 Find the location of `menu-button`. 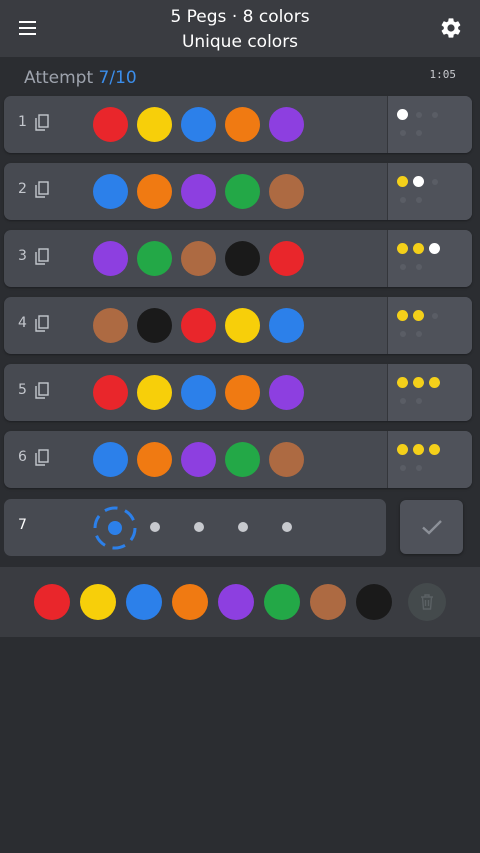

menu-button is located at coordinates (28, 28).